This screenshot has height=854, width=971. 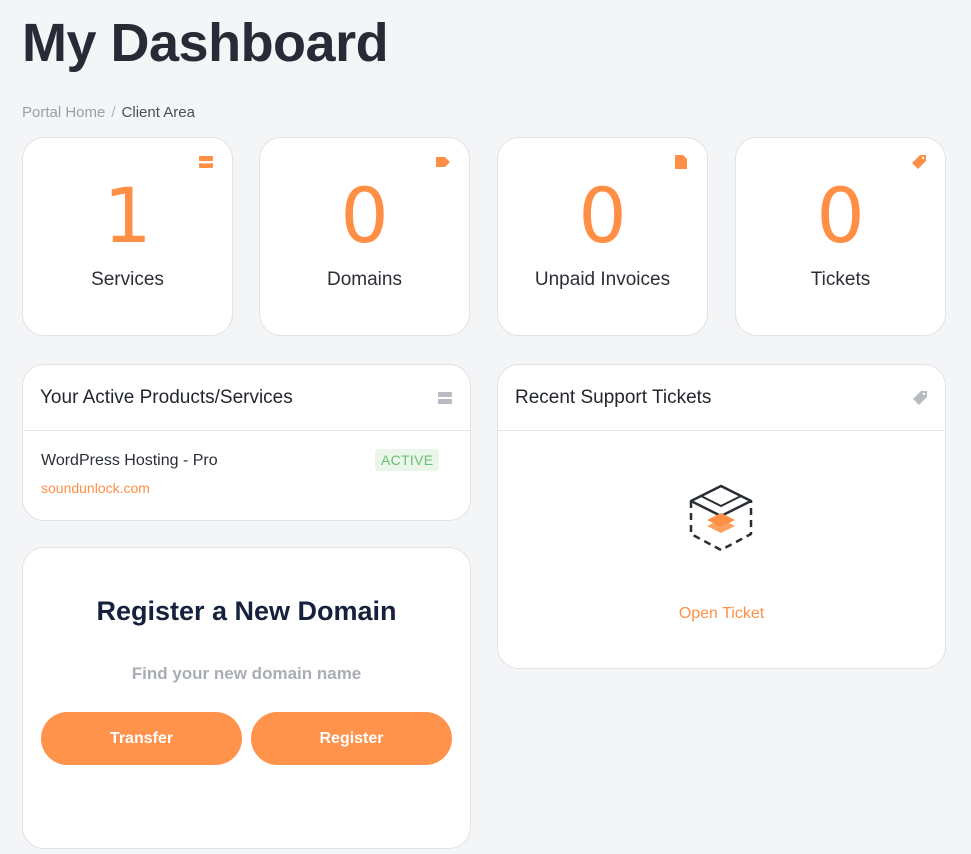 I want to click on ticket-icon, so click(x=919, y=162).